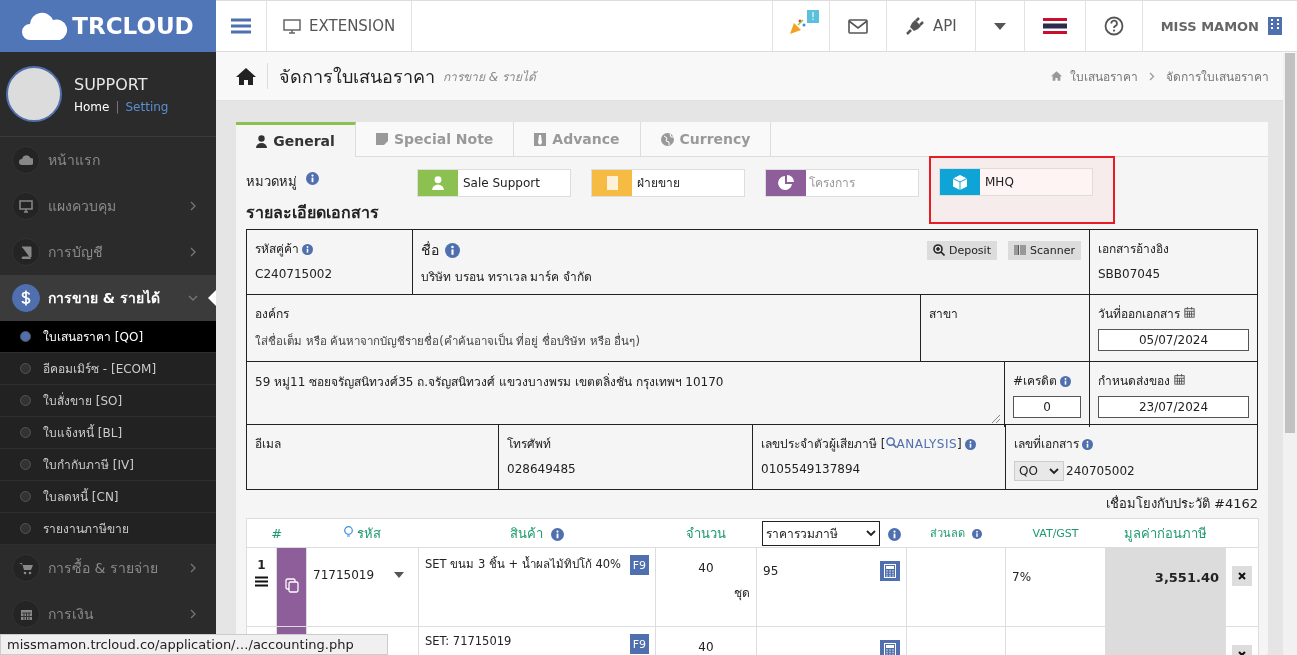 Image resolution: width=1297 pixels, height=655 pixels. What do you see at coordinates (133, 26) in the screenshot?
I see `logo-text: TRCLOUD` at bounding box center [133, 26].